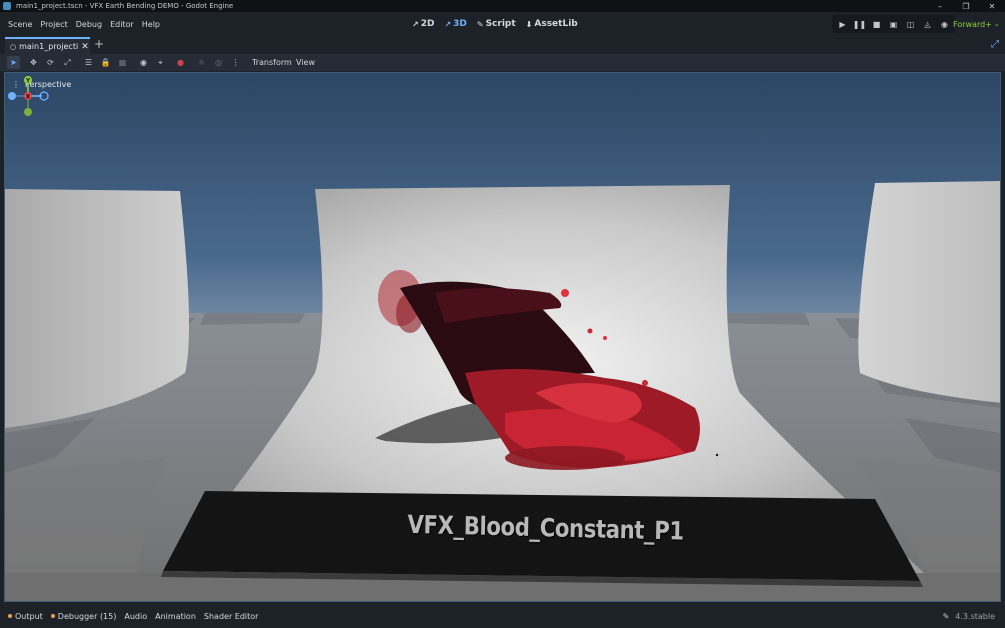  Describe the element at coordinates (927, 24) in the screenshot. I see `play-custom-scene-icon: ◬` at that location.